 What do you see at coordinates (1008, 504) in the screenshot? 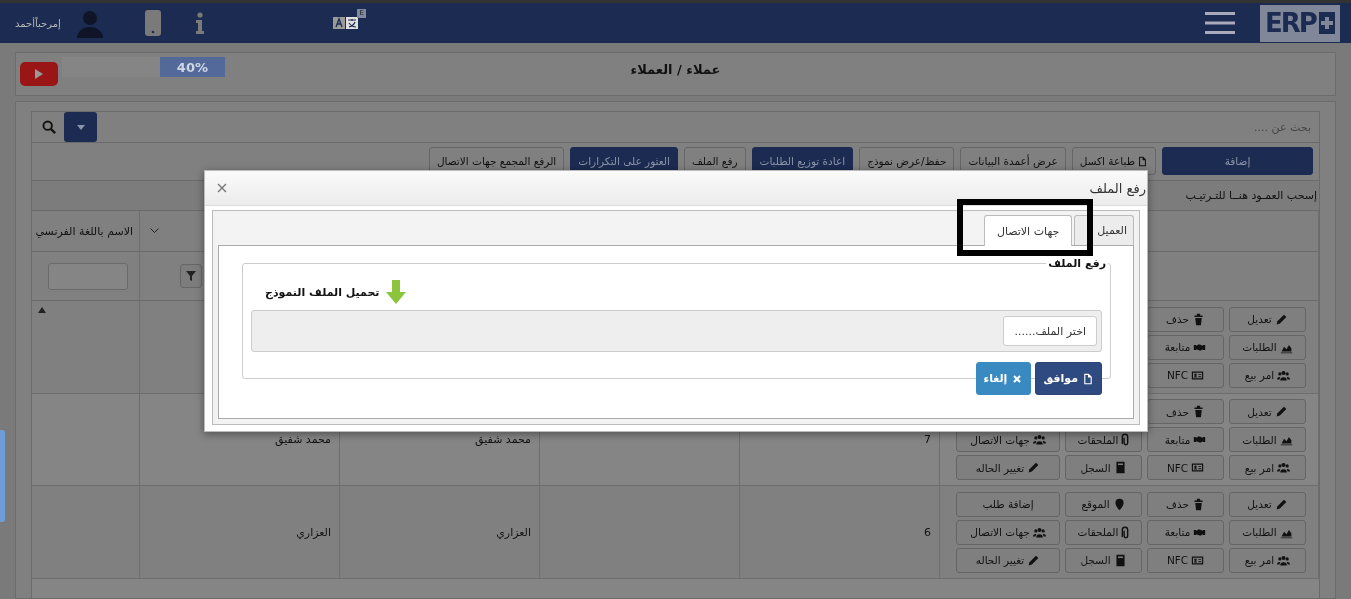
I see `add-order-button: إضافة طلب` at bounding box center [1008, 504].